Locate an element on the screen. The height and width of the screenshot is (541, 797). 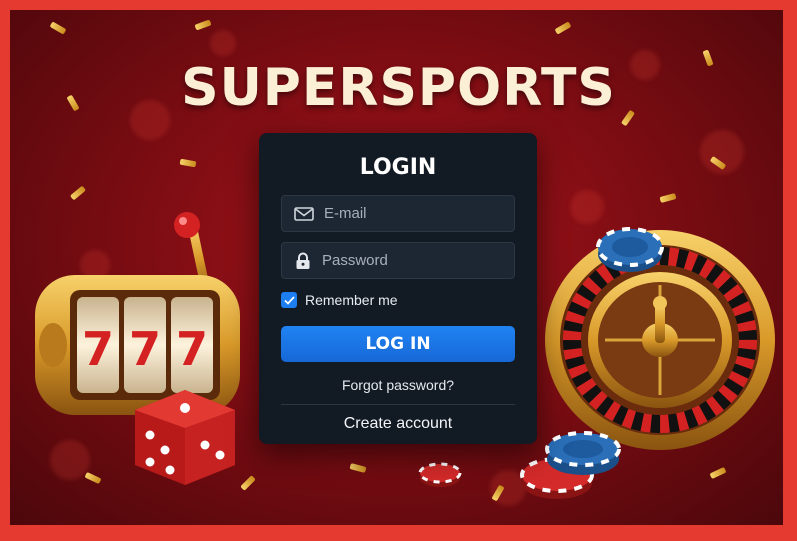
dice-icon is located at coordinates (185, 437).